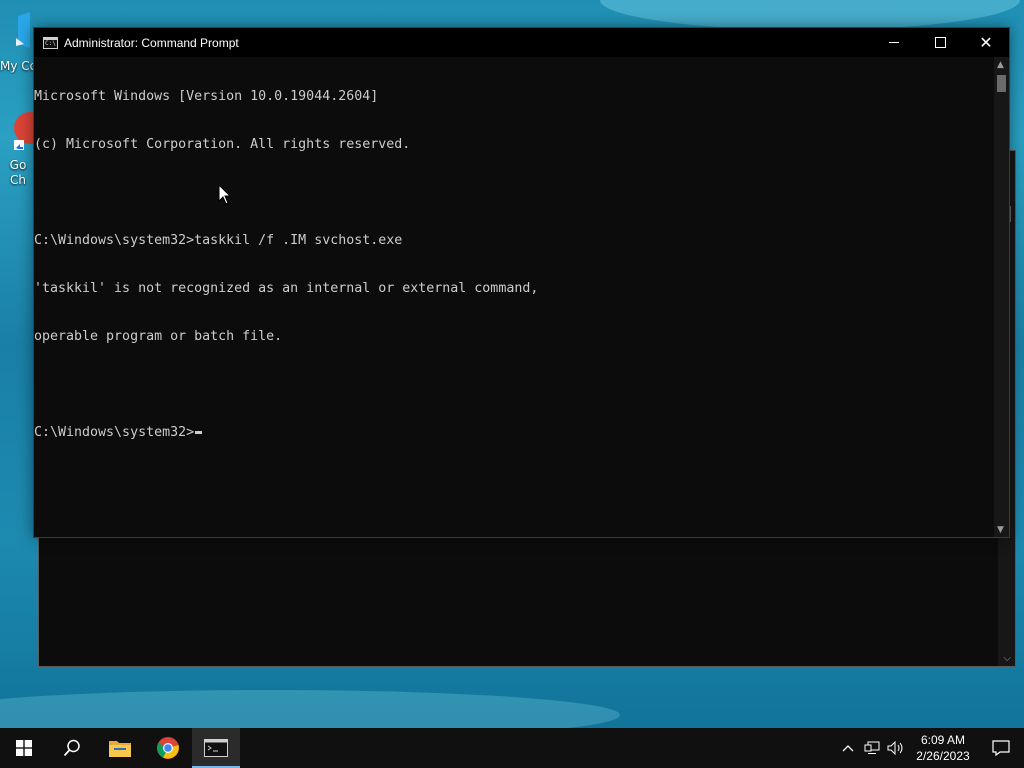  Describe the element at coordinates (1007, 658) in the screenshot. I see `chevron-down-icon: ⌵` at that location.